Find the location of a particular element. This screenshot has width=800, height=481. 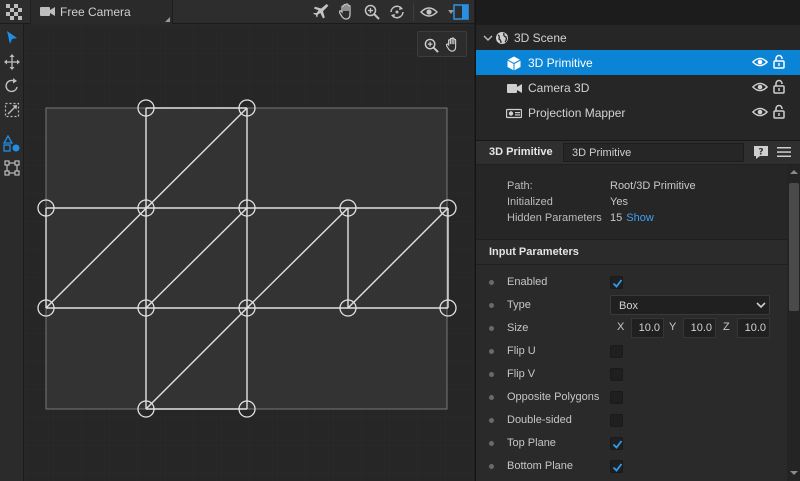

tree-item-3d-scene: 3D Scene is located at coordinates (638, 37).